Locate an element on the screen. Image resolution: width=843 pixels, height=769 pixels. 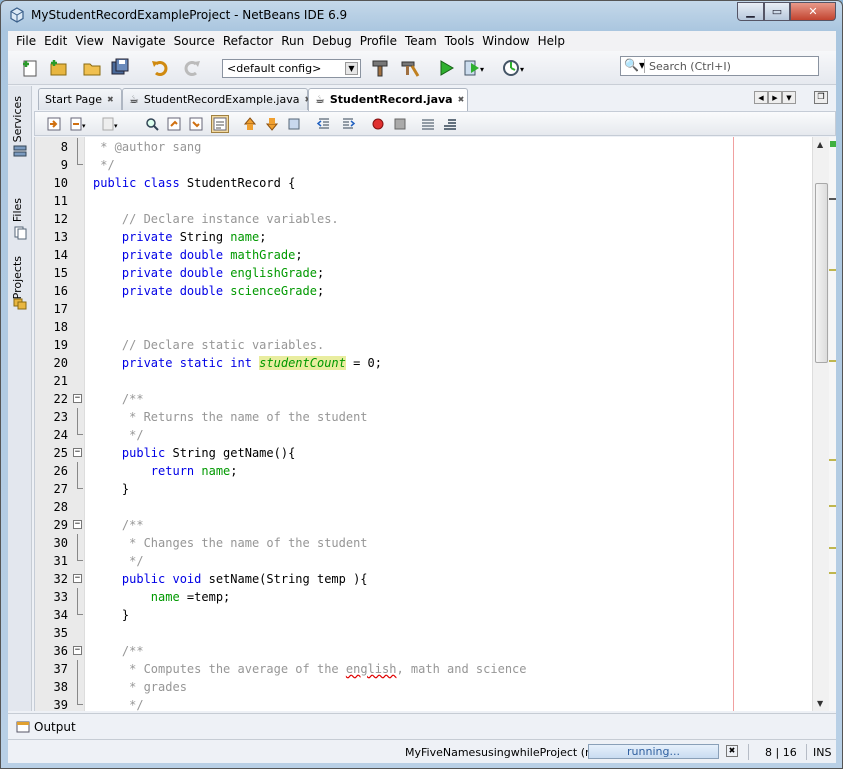
stop-macro-recording-icon is located at coordinates (400, 124).